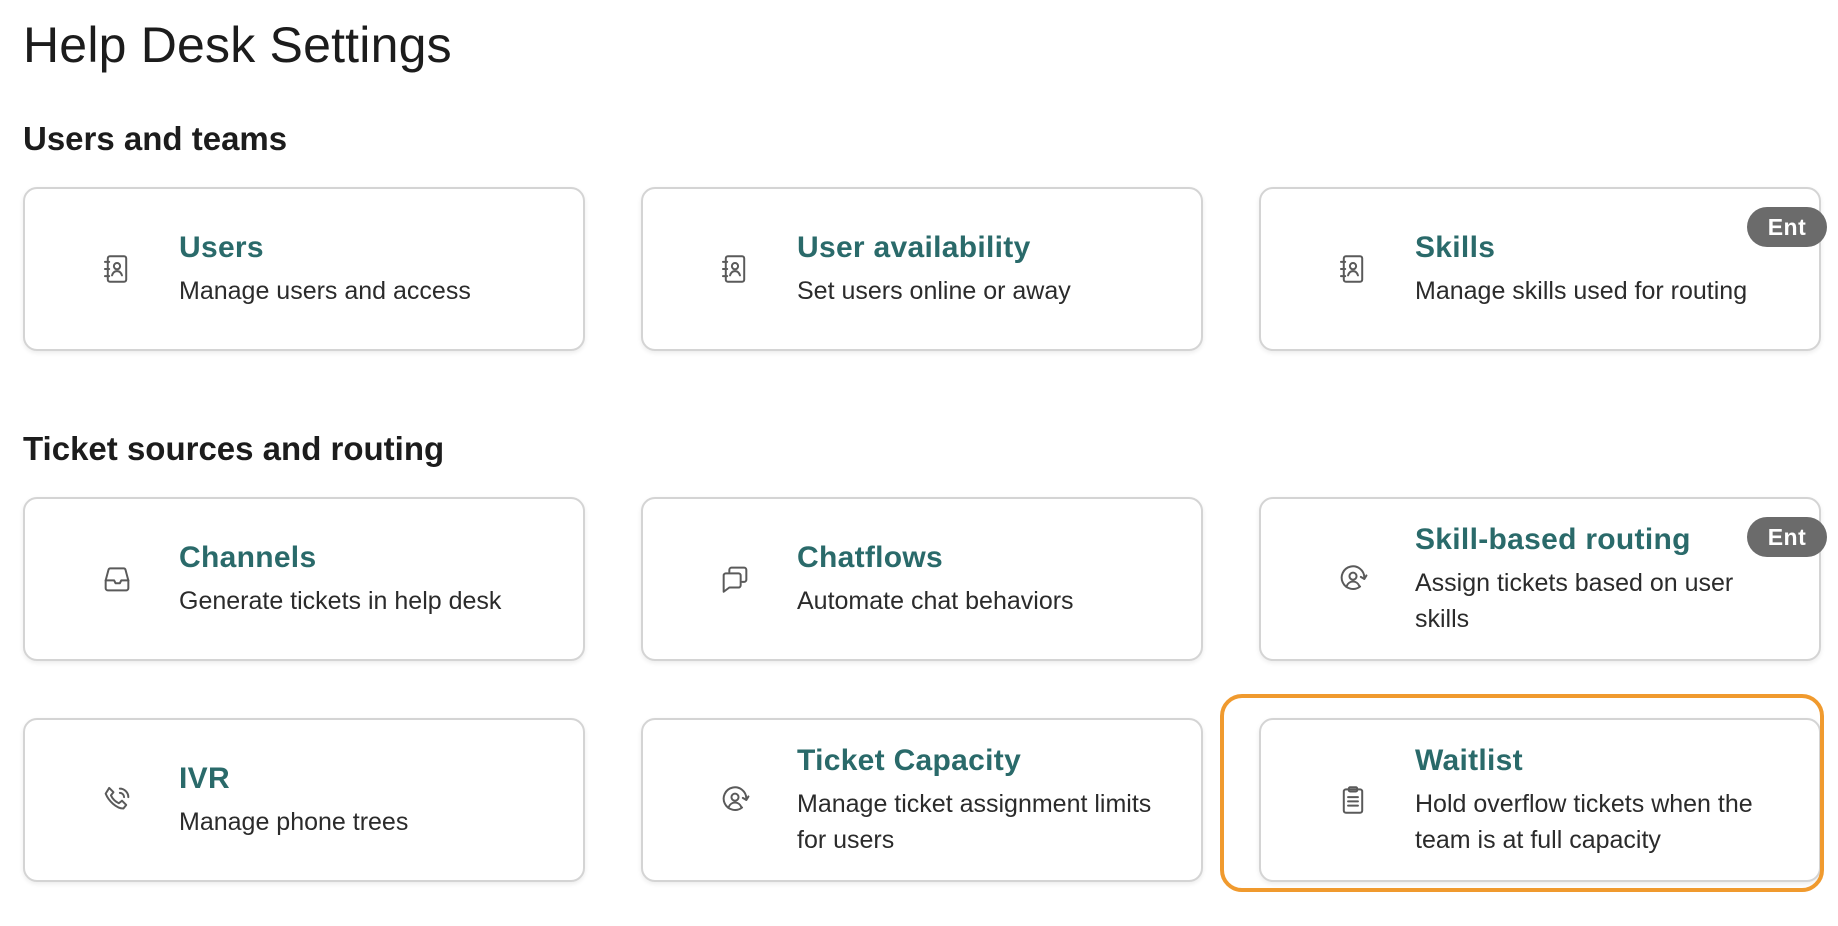  I want to click on card-chatflows: Chatflows Automate chat behaviors, so click(922, 579).